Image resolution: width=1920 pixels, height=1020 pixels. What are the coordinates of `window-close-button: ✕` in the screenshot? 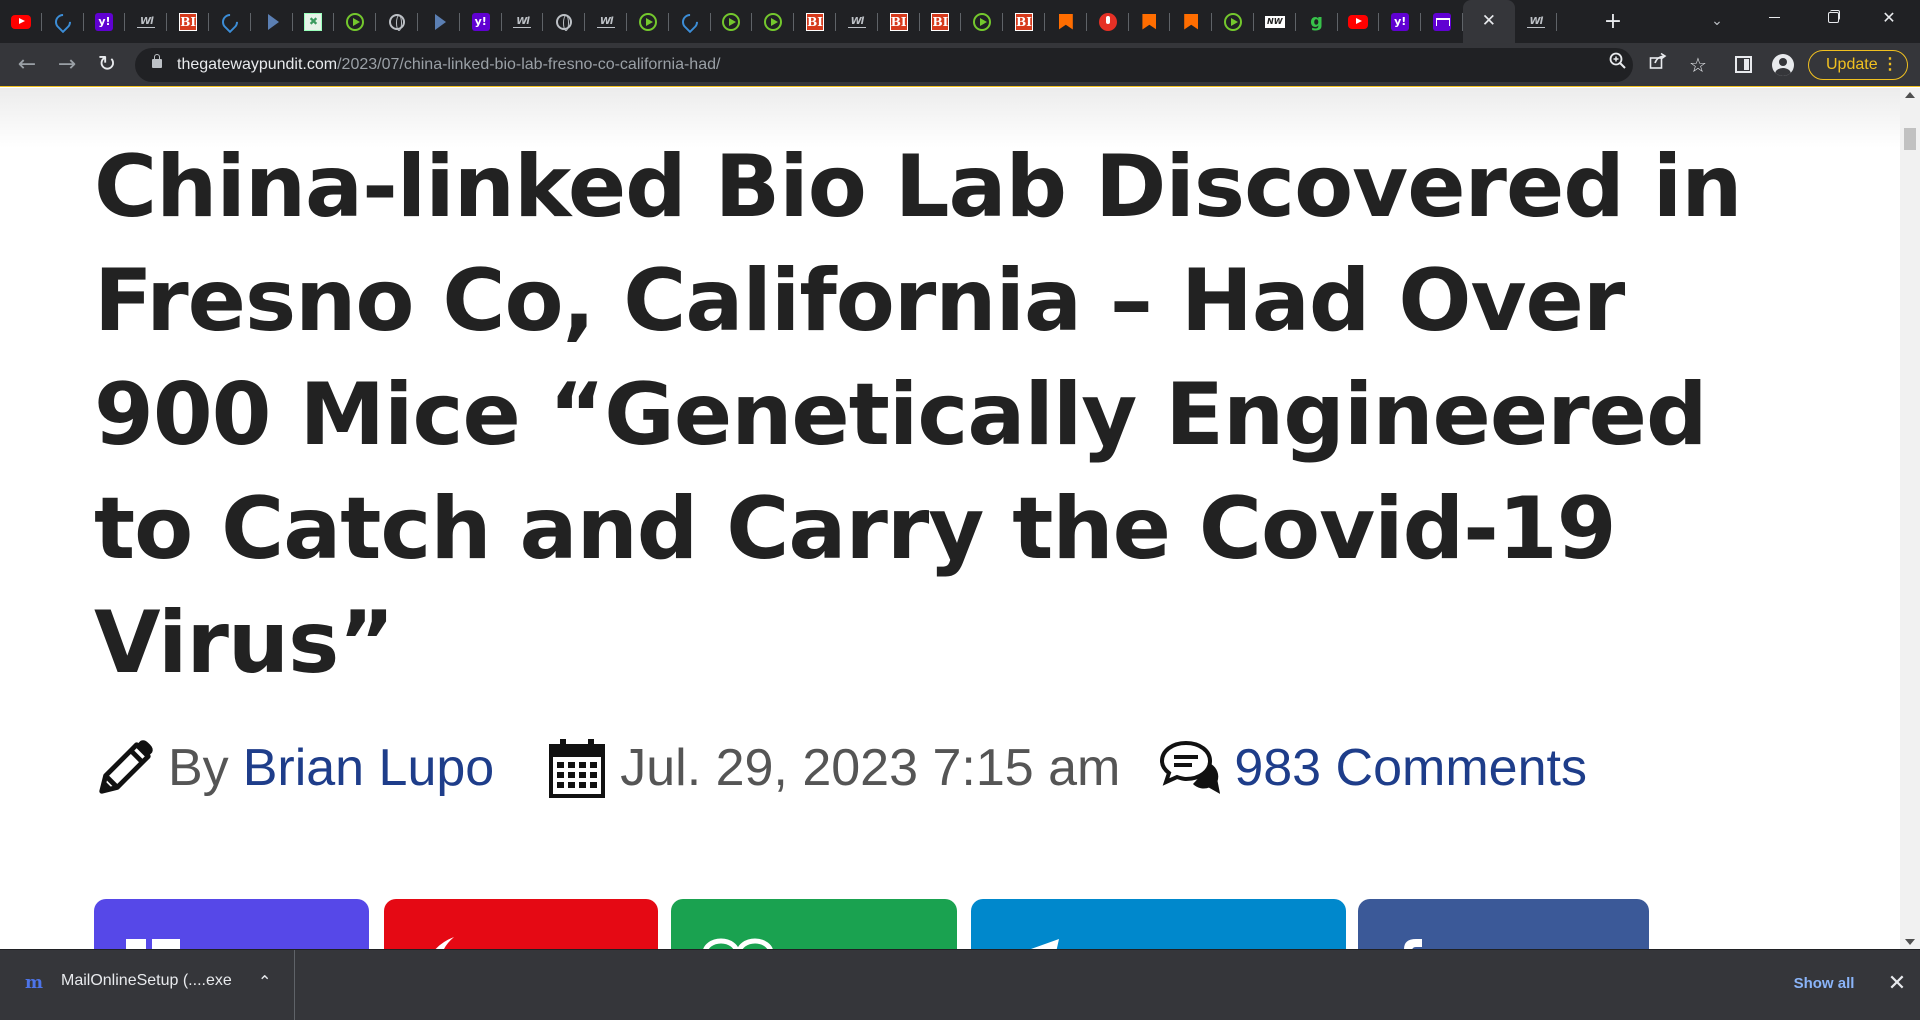 It's located at (1889, 18).